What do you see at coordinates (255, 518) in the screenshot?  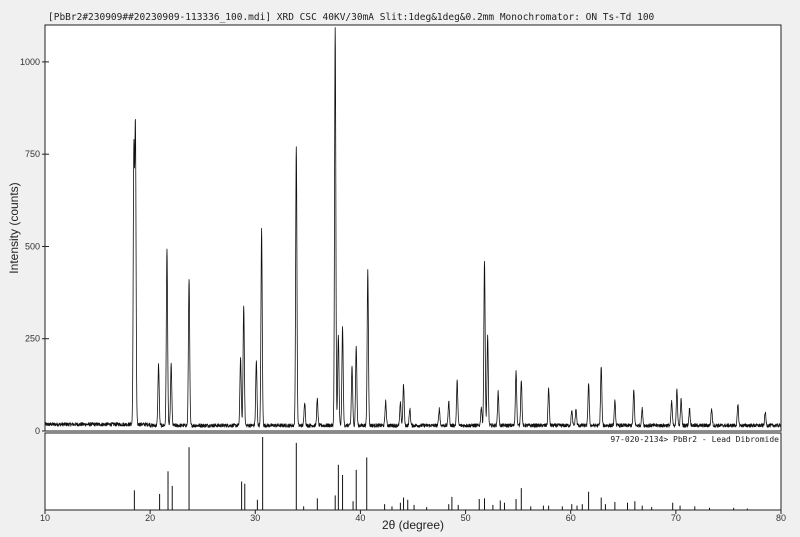 I see `x-tick-label: 30` at bounding box center [255, 518].